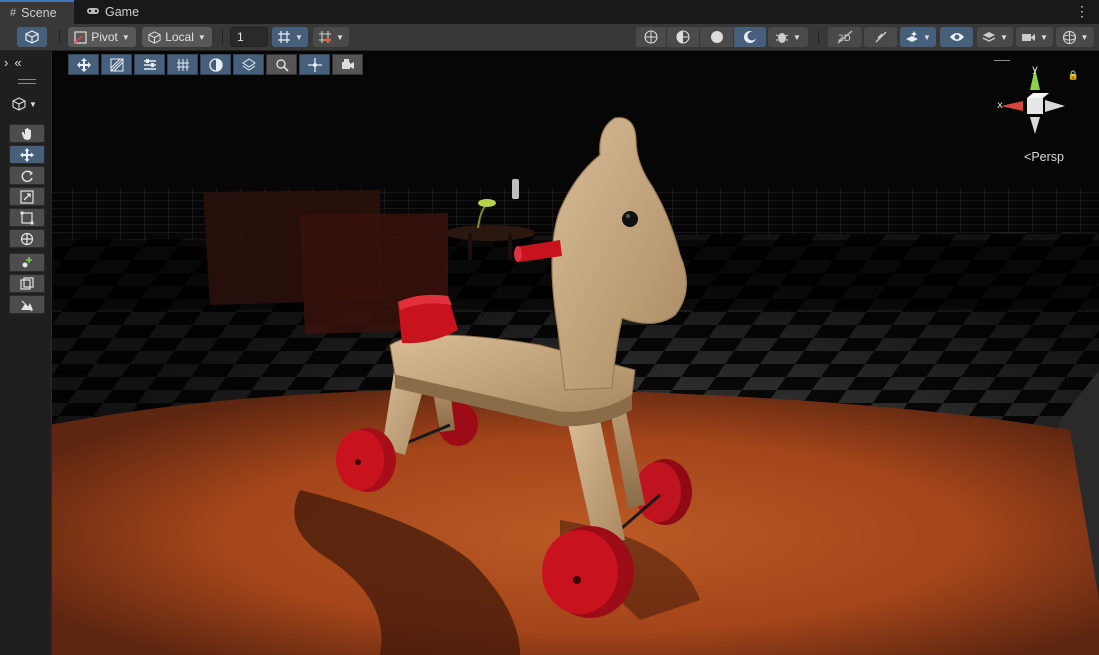 The height and width of the screenshot is (655, 1099). I want to click on view-options-button, so click(32, 37).